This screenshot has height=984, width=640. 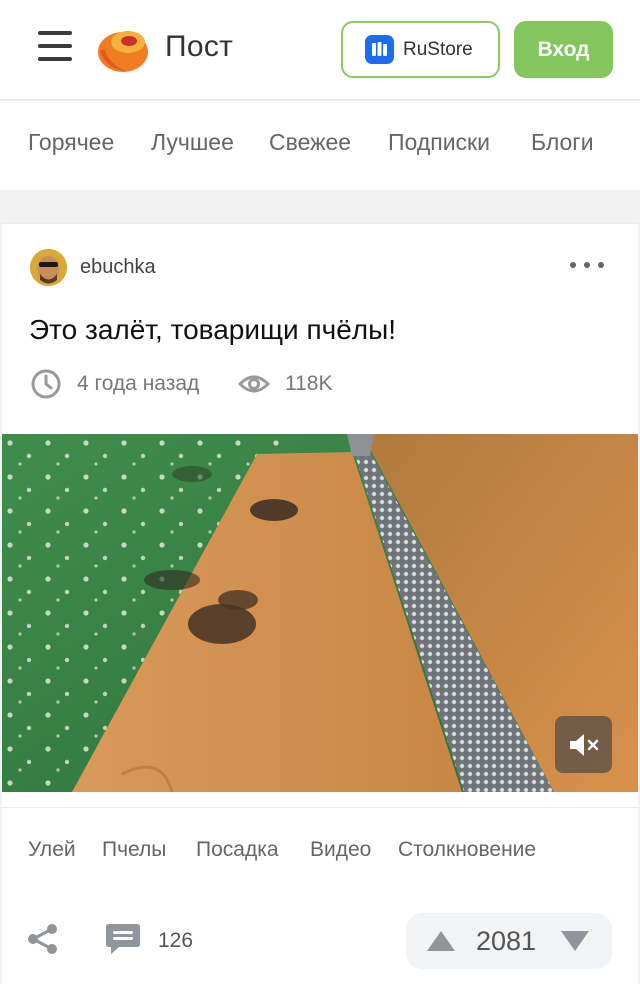 I want to click on divider, so click(x=320, y=807).